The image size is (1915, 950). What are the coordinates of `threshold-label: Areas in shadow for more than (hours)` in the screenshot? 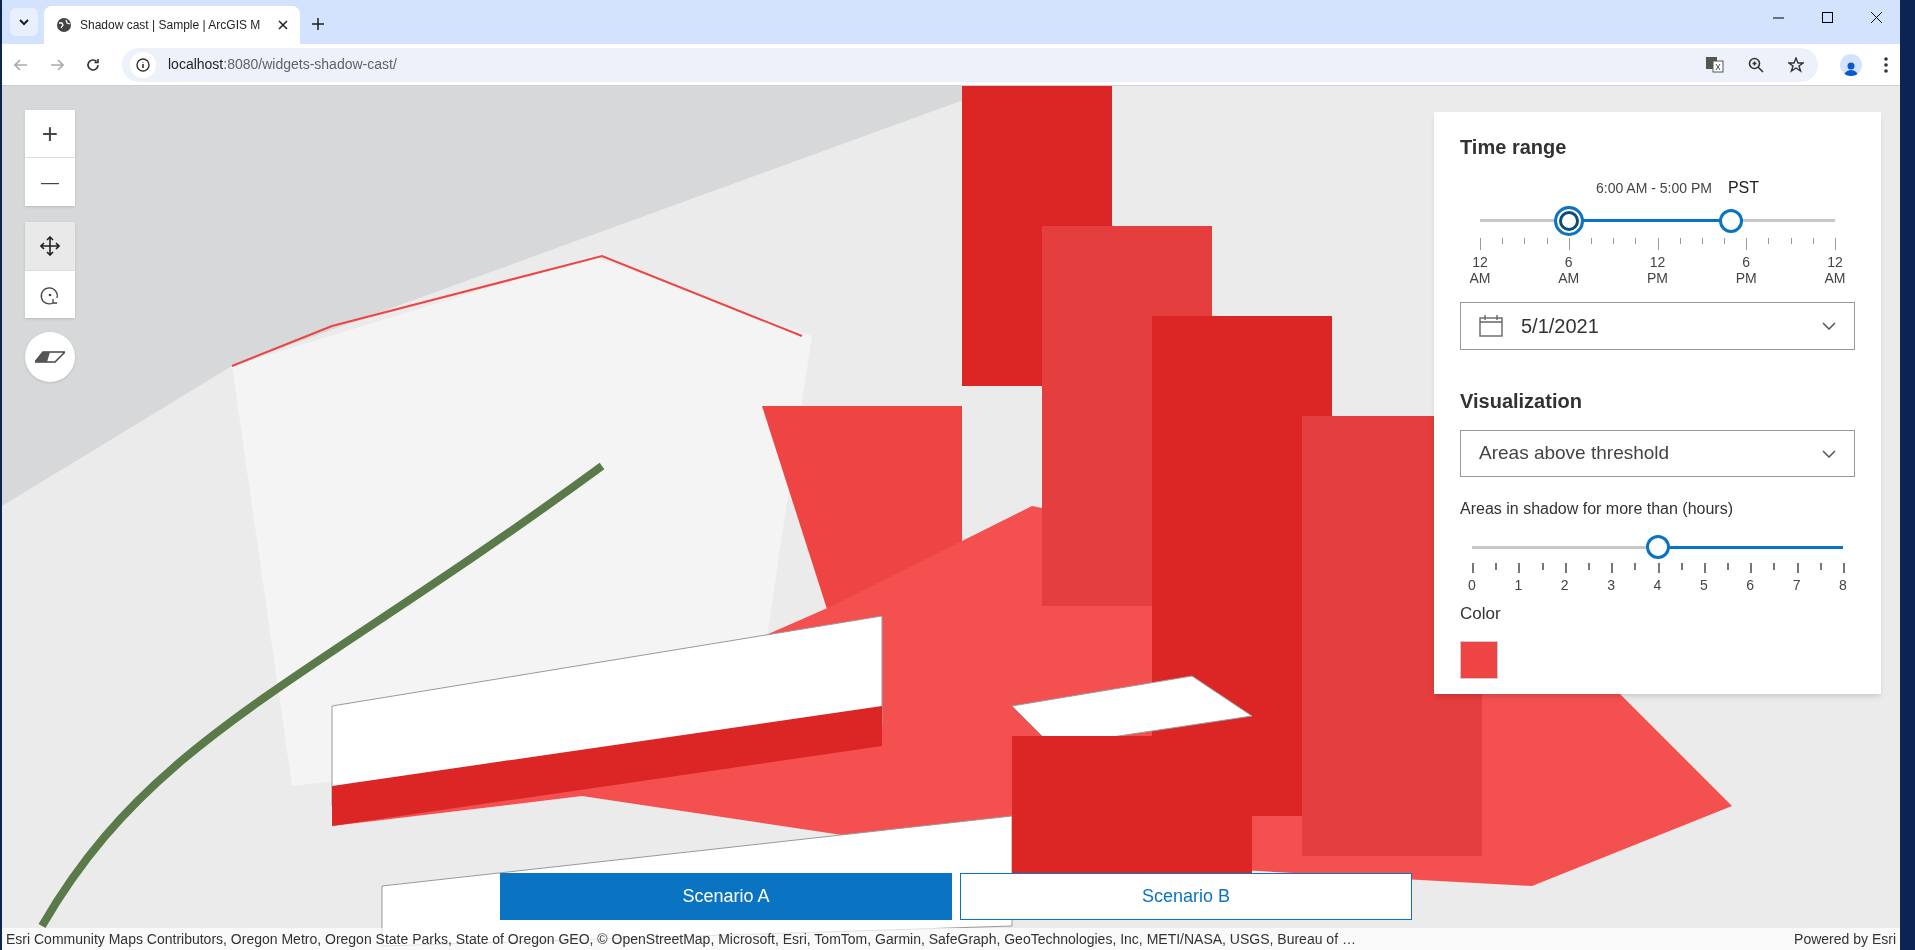 It's located at (1597, 509).